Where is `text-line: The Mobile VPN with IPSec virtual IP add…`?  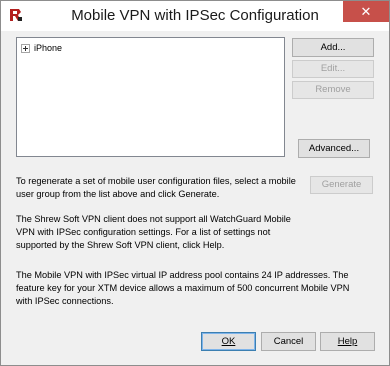
text-line: The Mobile VPN with IPSec virtual IP add… is located at coordinates (182, 275).